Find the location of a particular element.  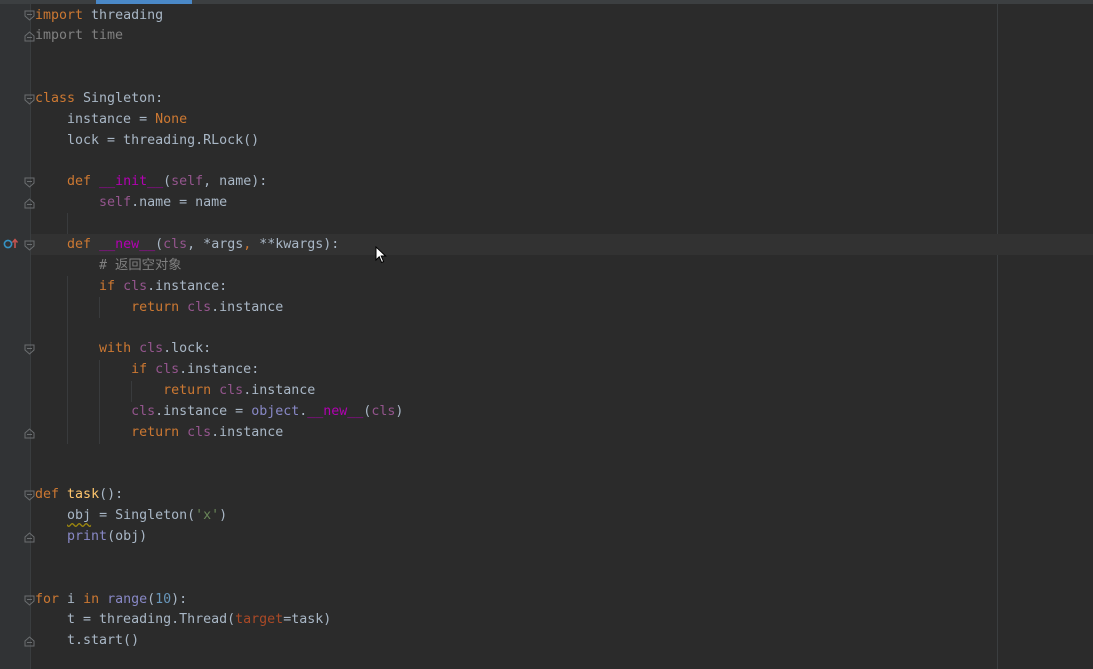

code-line: t = threading.Thread(target=task) is located at coordinates (183, 619).